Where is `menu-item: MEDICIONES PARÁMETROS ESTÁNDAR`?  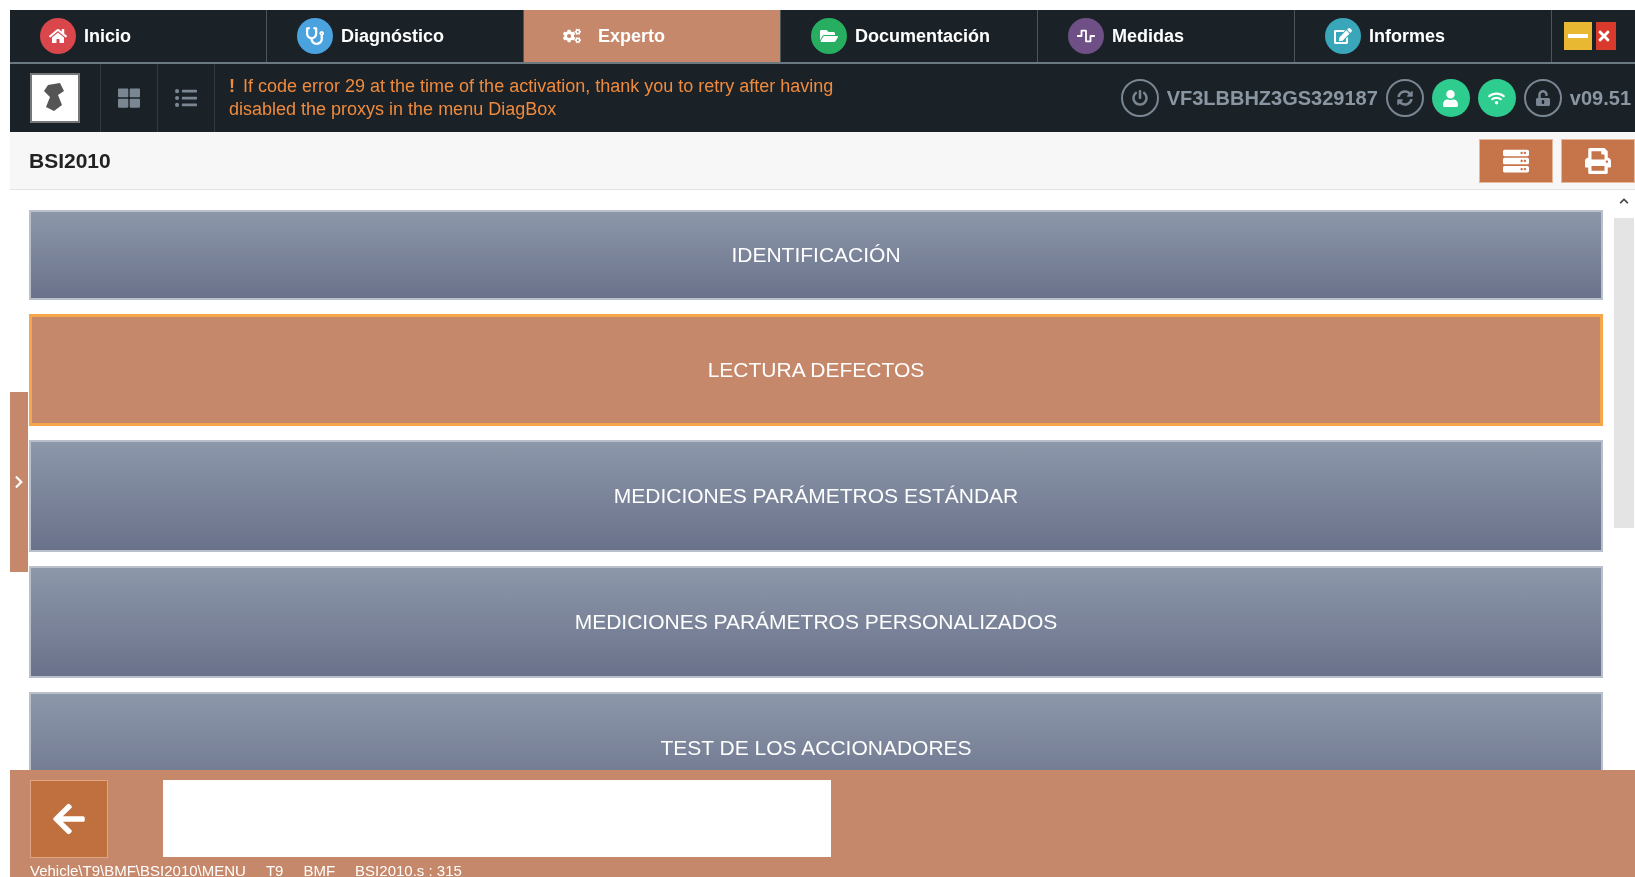
menu-item: MEDICIONES PARÁMETROS ESTÁNDAR is located at coordinates (816, 496).